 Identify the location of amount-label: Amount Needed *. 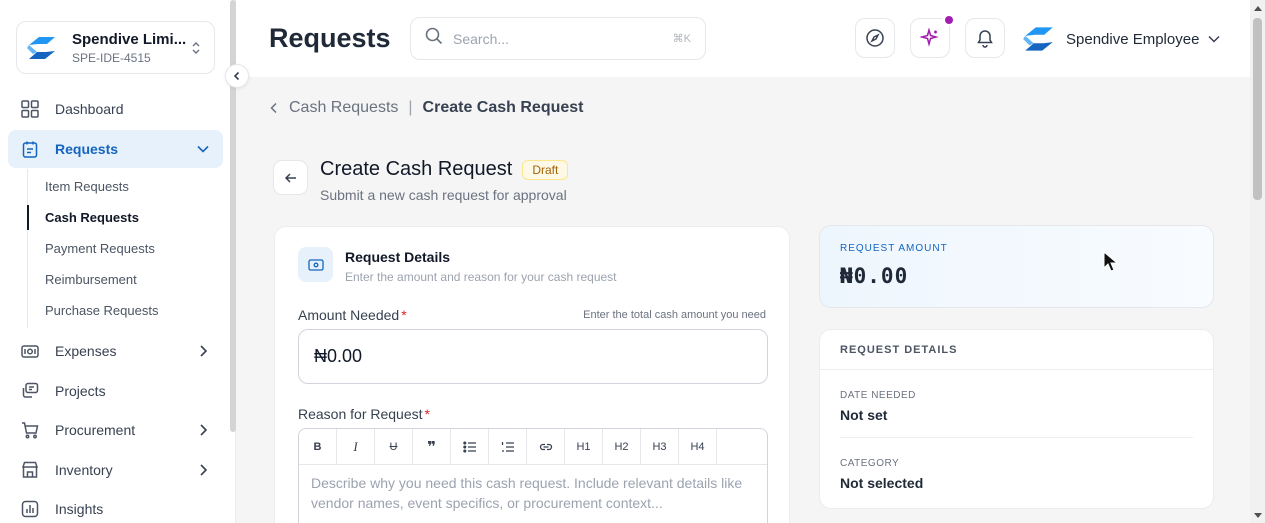
(352, 315).